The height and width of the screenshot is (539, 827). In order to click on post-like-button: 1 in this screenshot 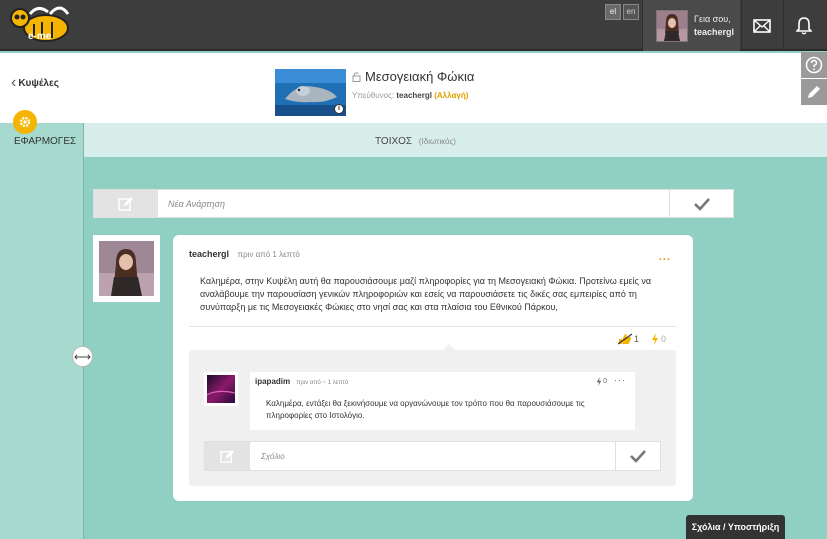, I will do `click(628, 339)`.